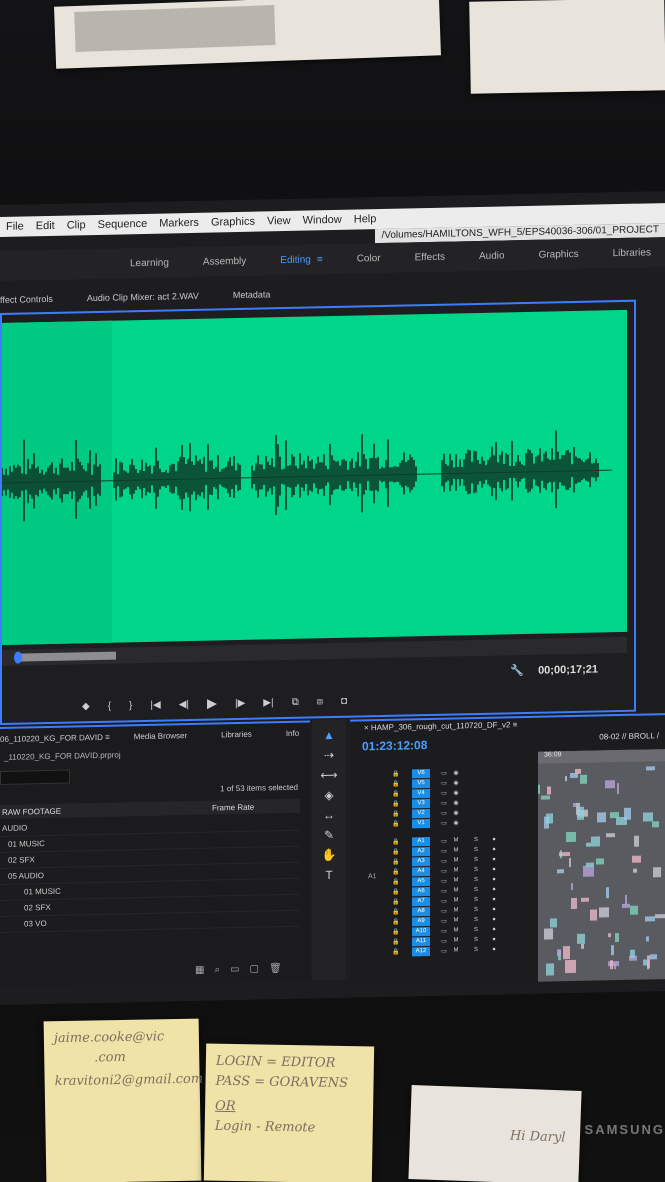  What do you see at coordinates (328, 775) in the screenshot?
I see `ripple-edit-tool-icon: ⟷` at bounding box center [328, 775].